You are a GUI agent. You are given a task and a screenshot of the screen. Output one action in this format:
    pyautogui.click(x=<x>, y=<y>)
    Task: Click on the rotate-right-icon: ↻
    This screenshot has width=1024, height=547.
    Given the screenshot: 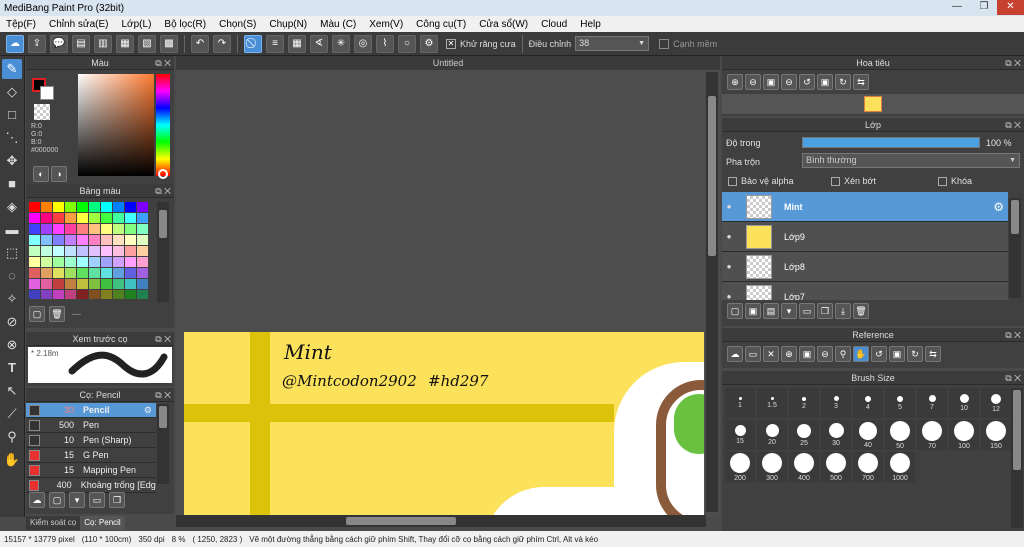 What is the action you would take?
    pyautogui.click(x=915, y=354)
    